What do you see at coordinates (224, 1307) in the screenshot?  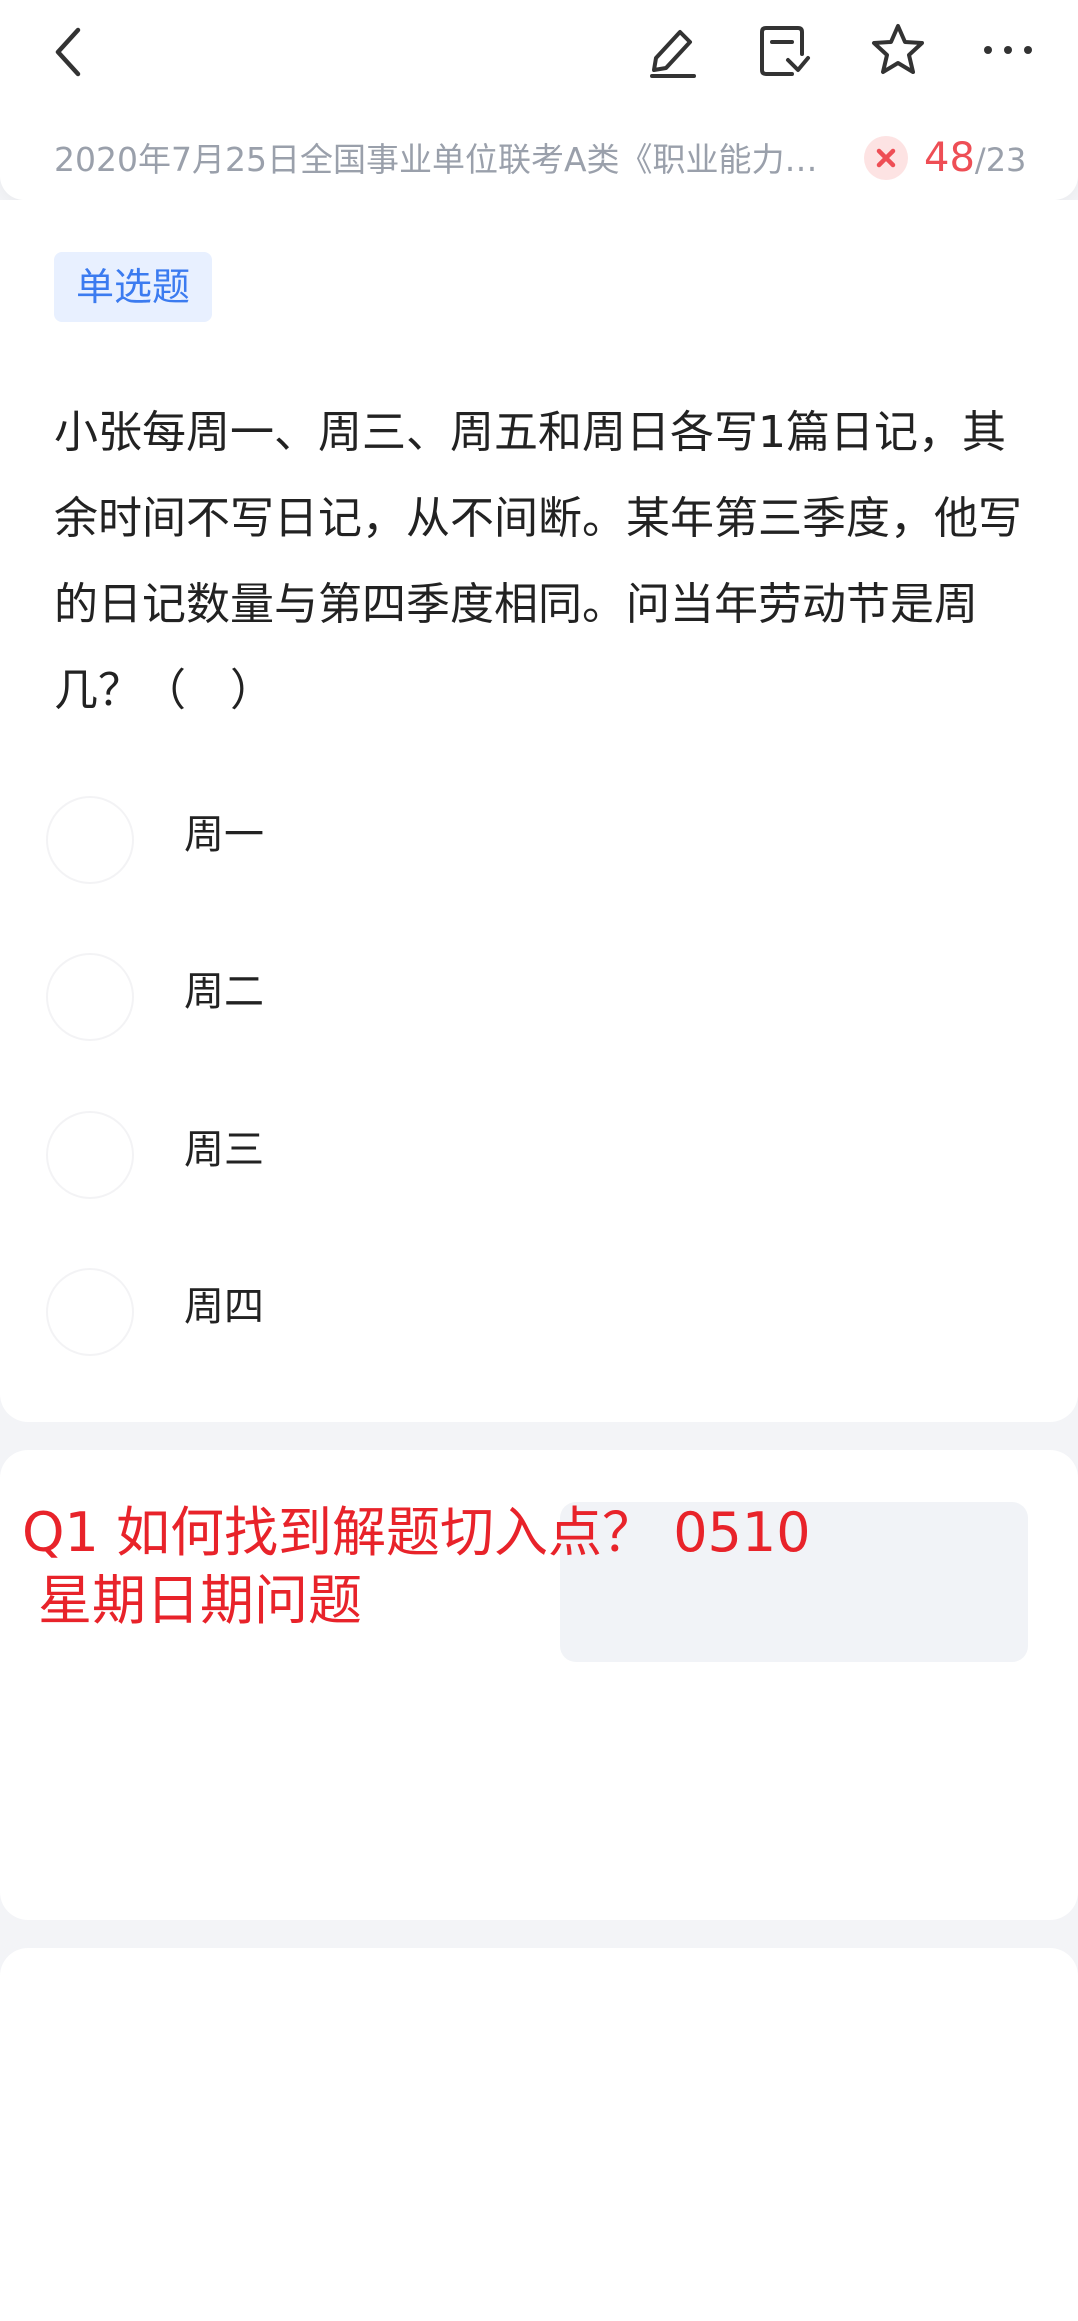 I see `option-label: 周四` at bounding box center [224, 1307].